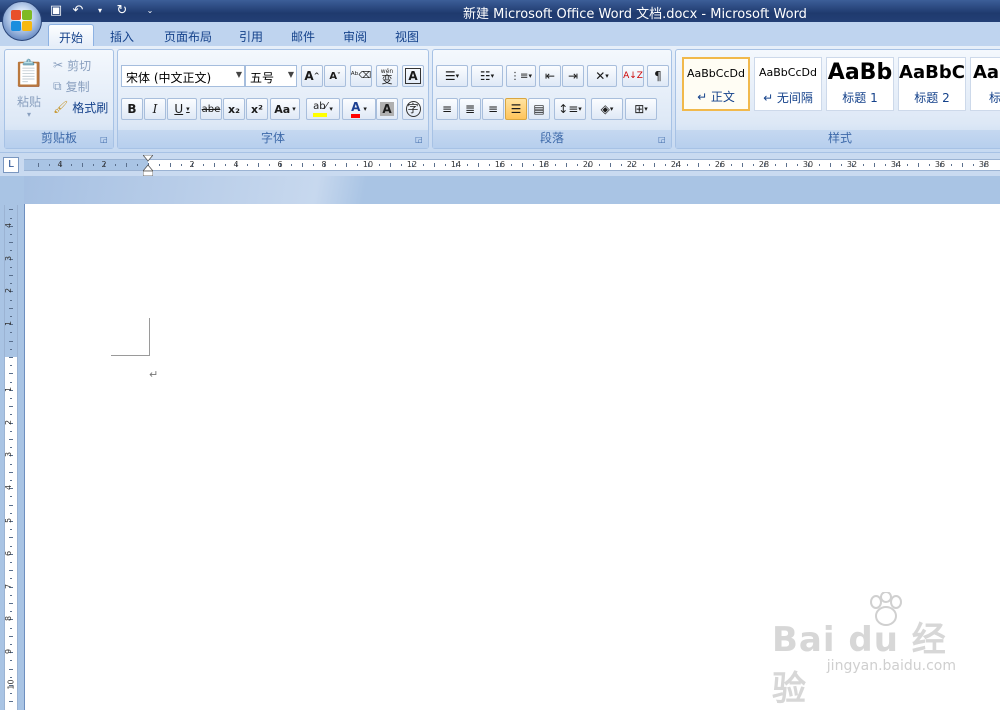 Image resolution: width=1000 pixels, height=710 pixels. What do you see at coordinates (271, 76) in the screenshot?
I see `font-size-select: 五号 ▼` at bounding box center [271, 76].